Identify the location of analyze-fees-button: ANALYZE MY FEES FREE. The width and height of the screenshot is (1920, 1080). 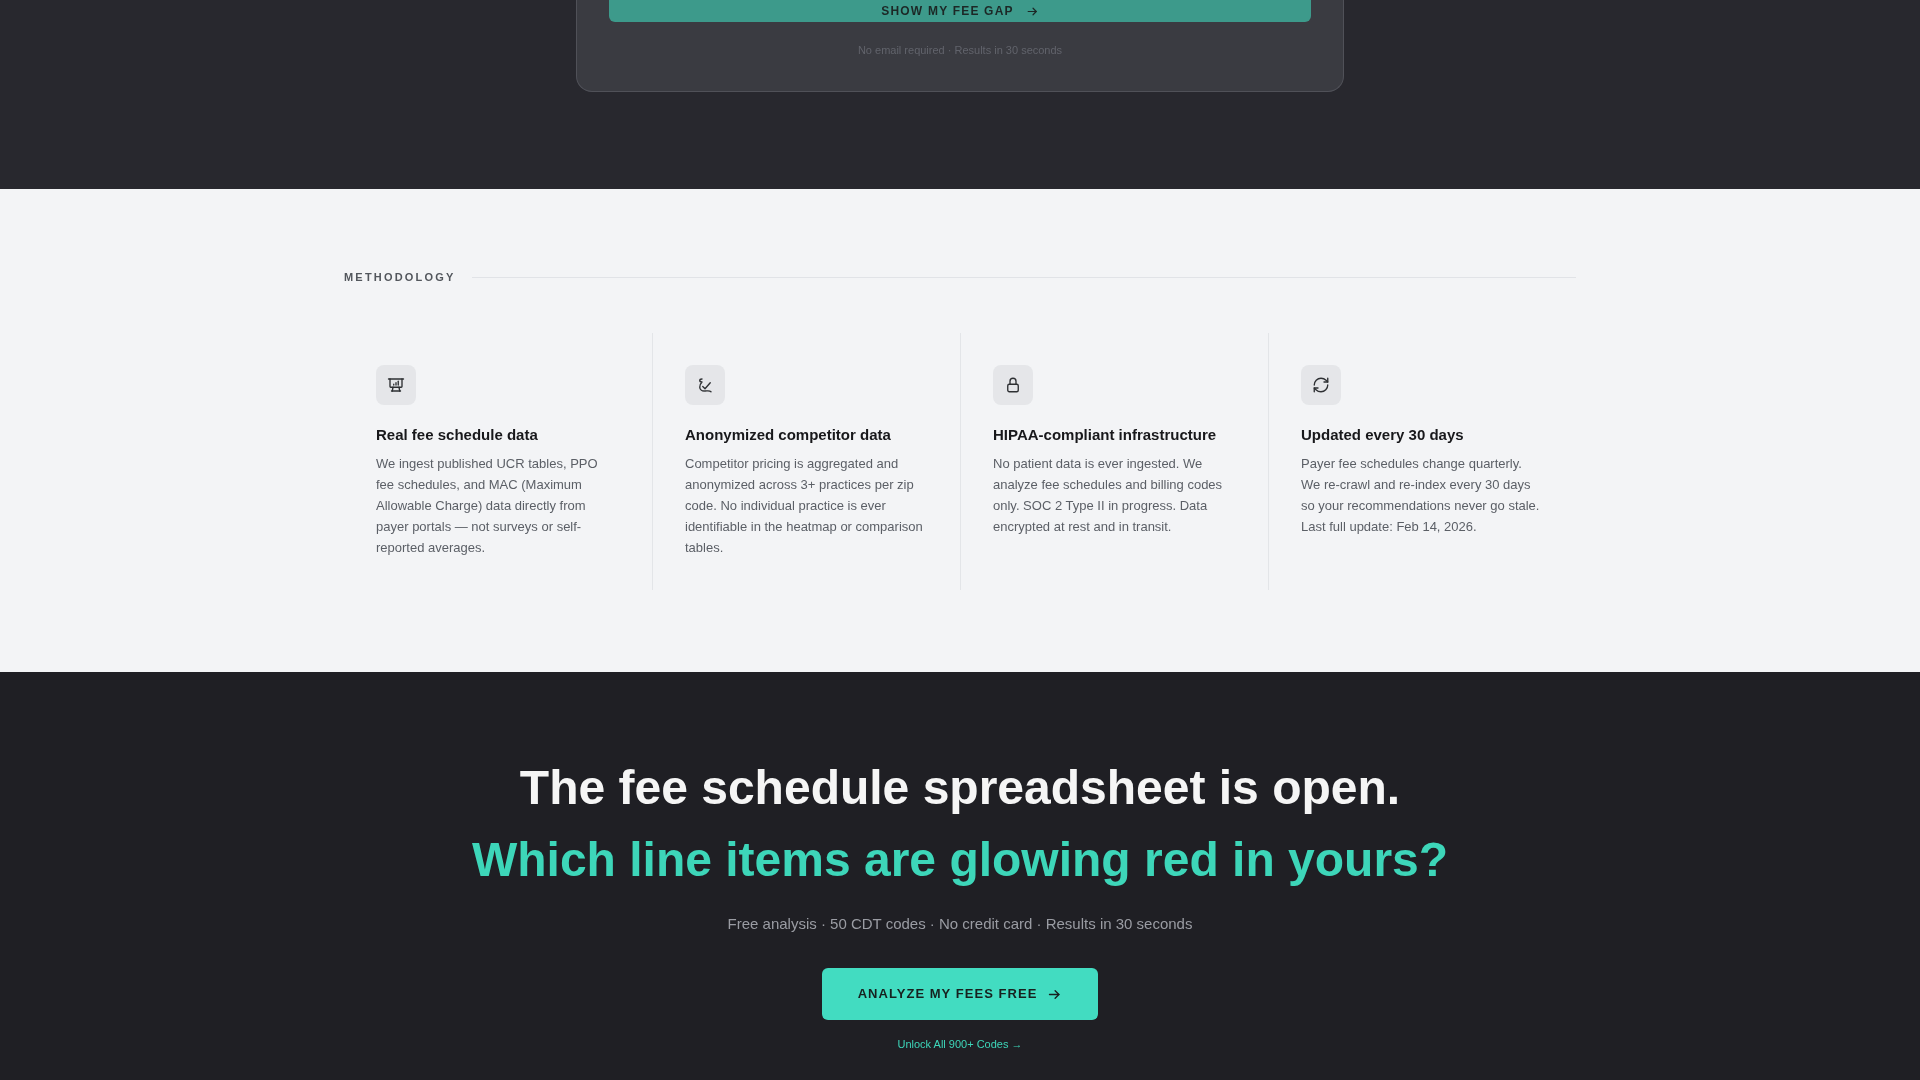
(960, 994).